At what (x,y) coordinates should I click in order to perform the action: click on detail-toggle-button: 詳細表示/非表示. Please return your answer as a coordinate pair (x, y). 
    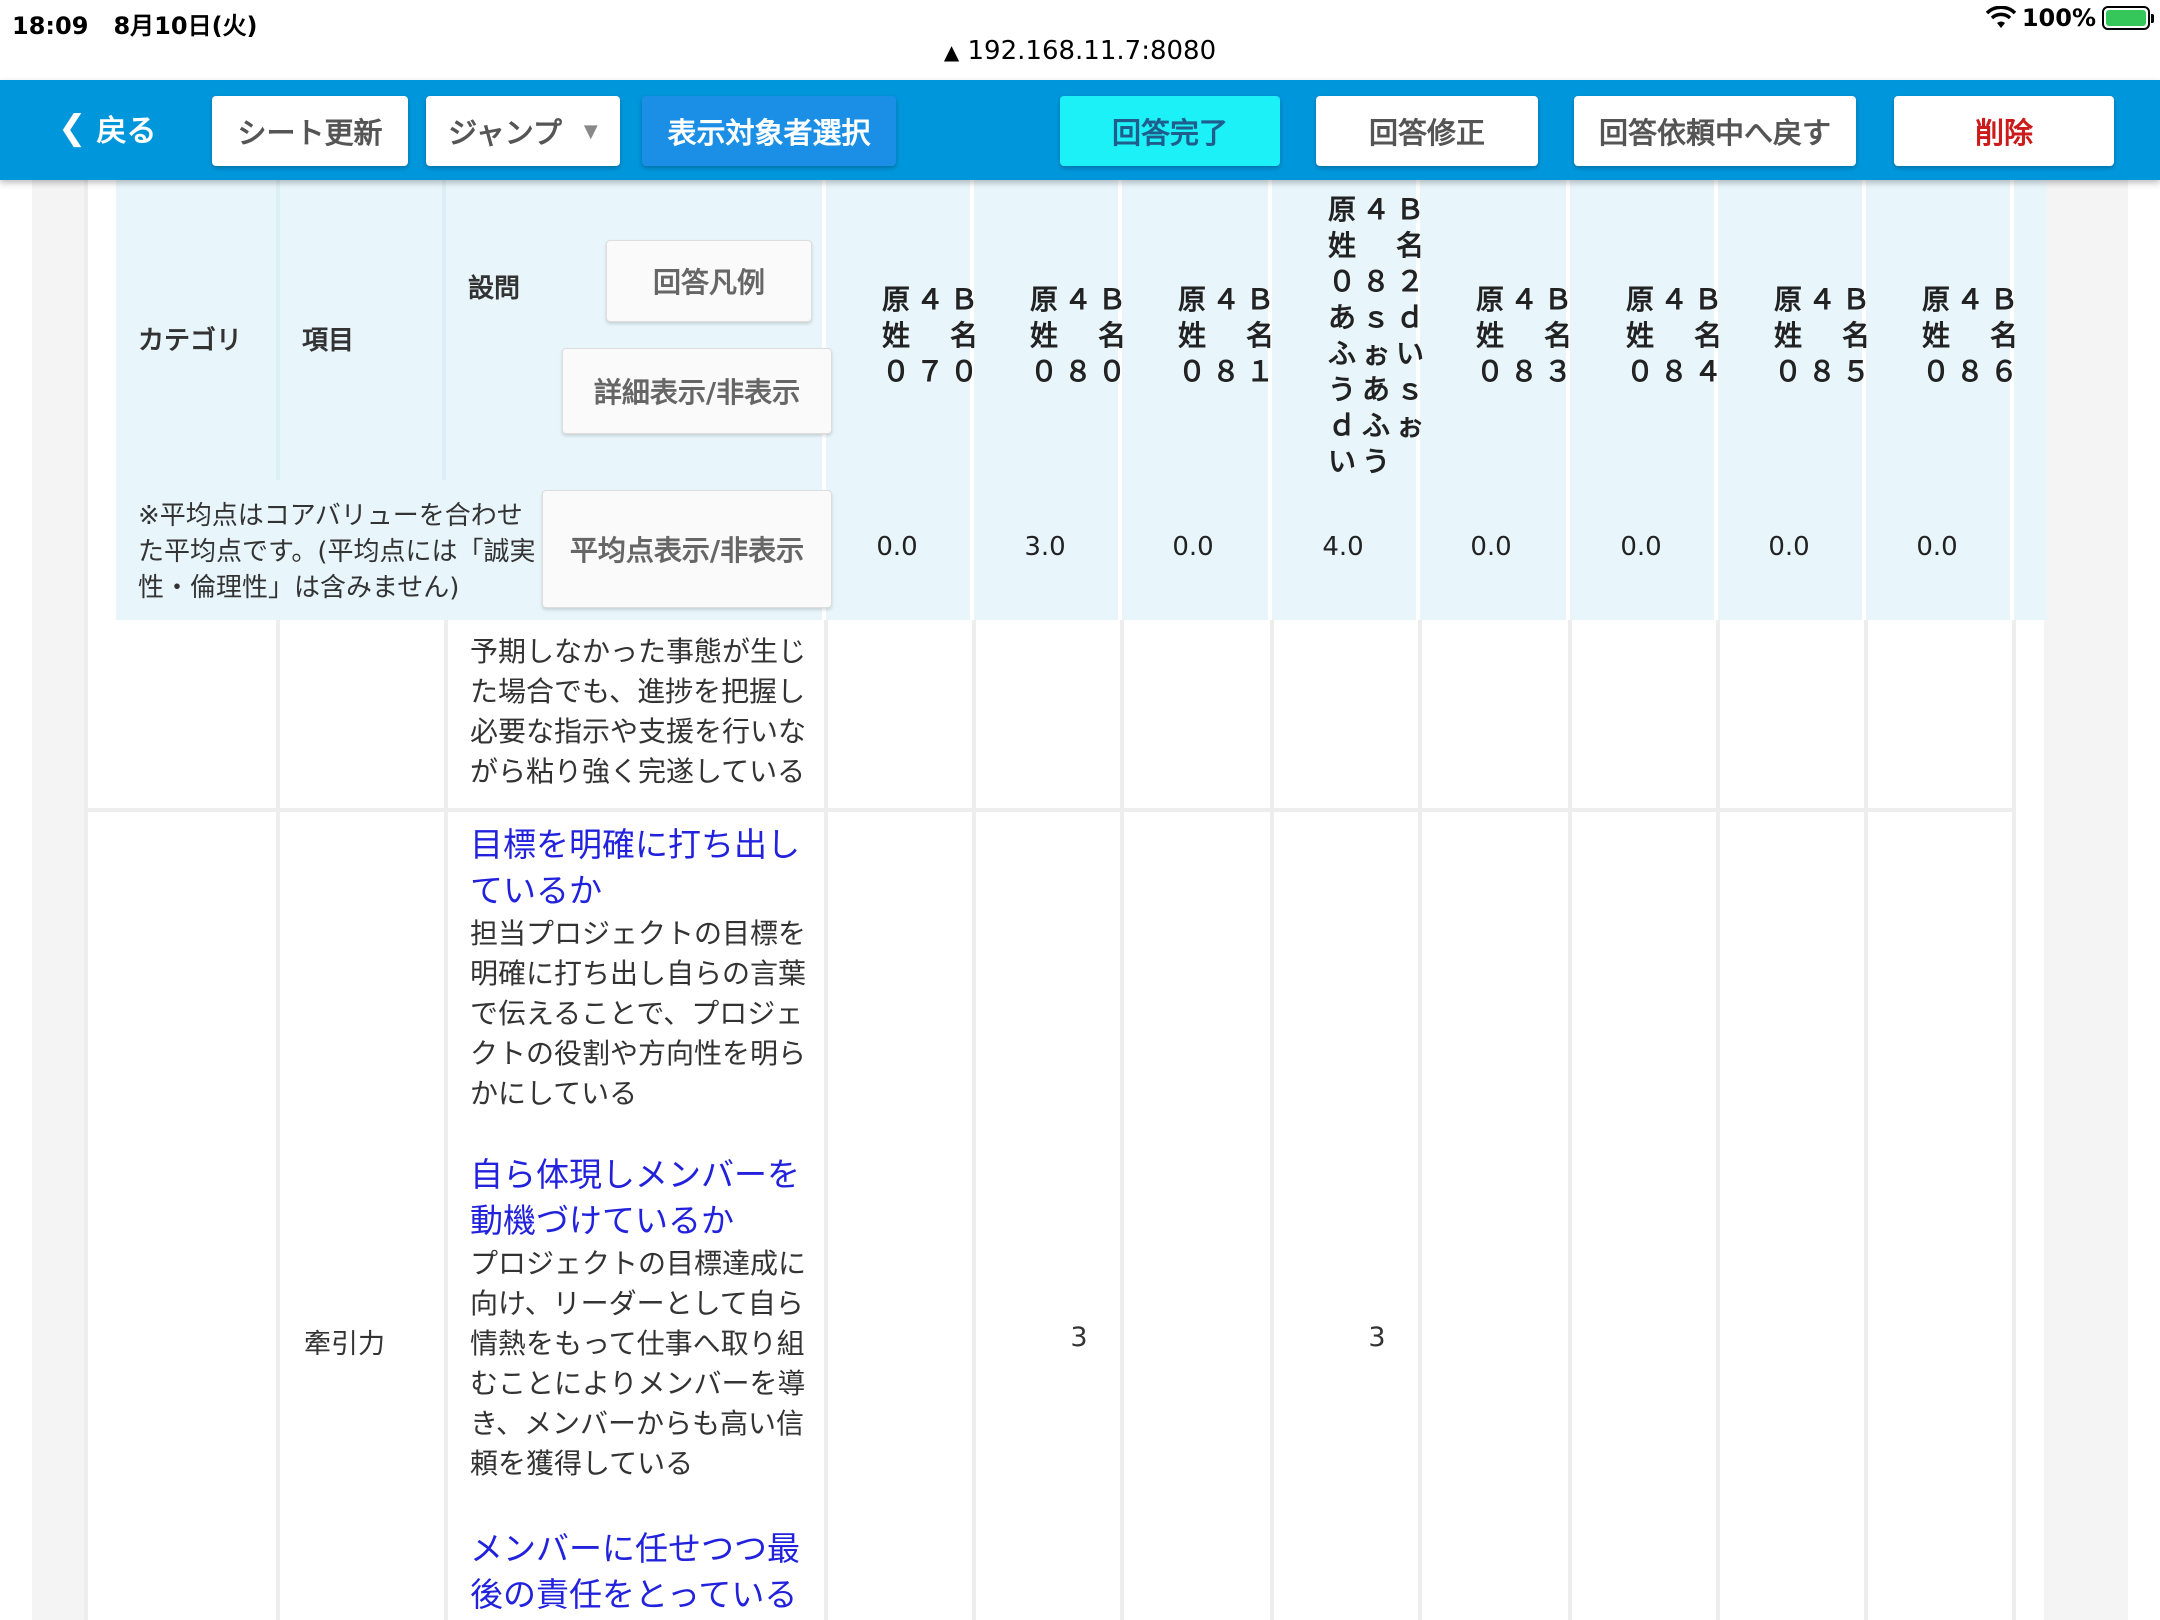
    Looking at the image, I should click on (697, 391).